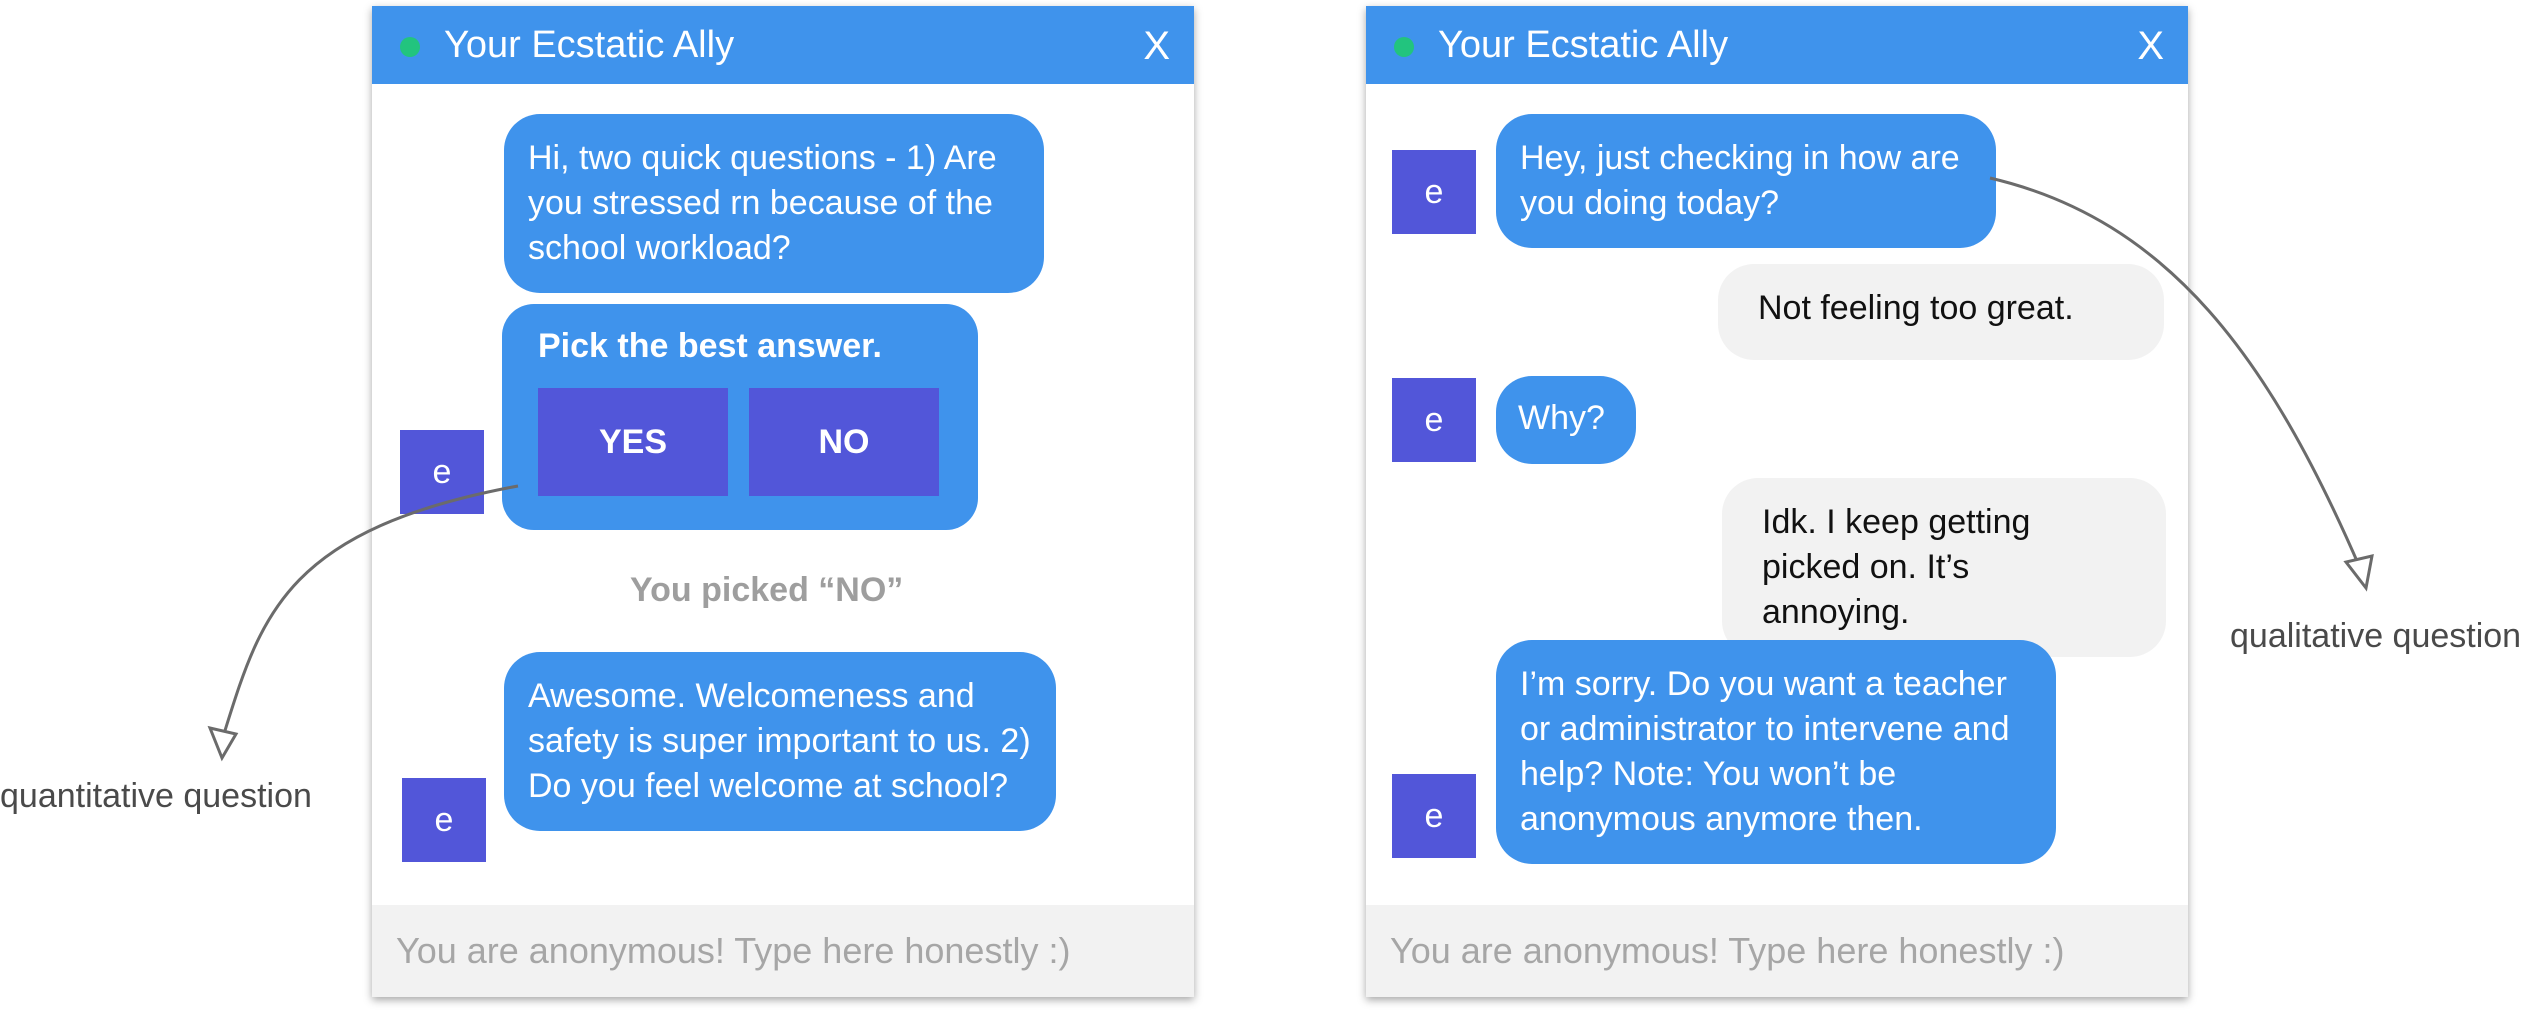 The image size is (2541, 1017). What do you see at coordinates (2376, 636) in the screenshot?
I see `qualitative-question-label: qualitative question` at bounding box center [2376, 636].